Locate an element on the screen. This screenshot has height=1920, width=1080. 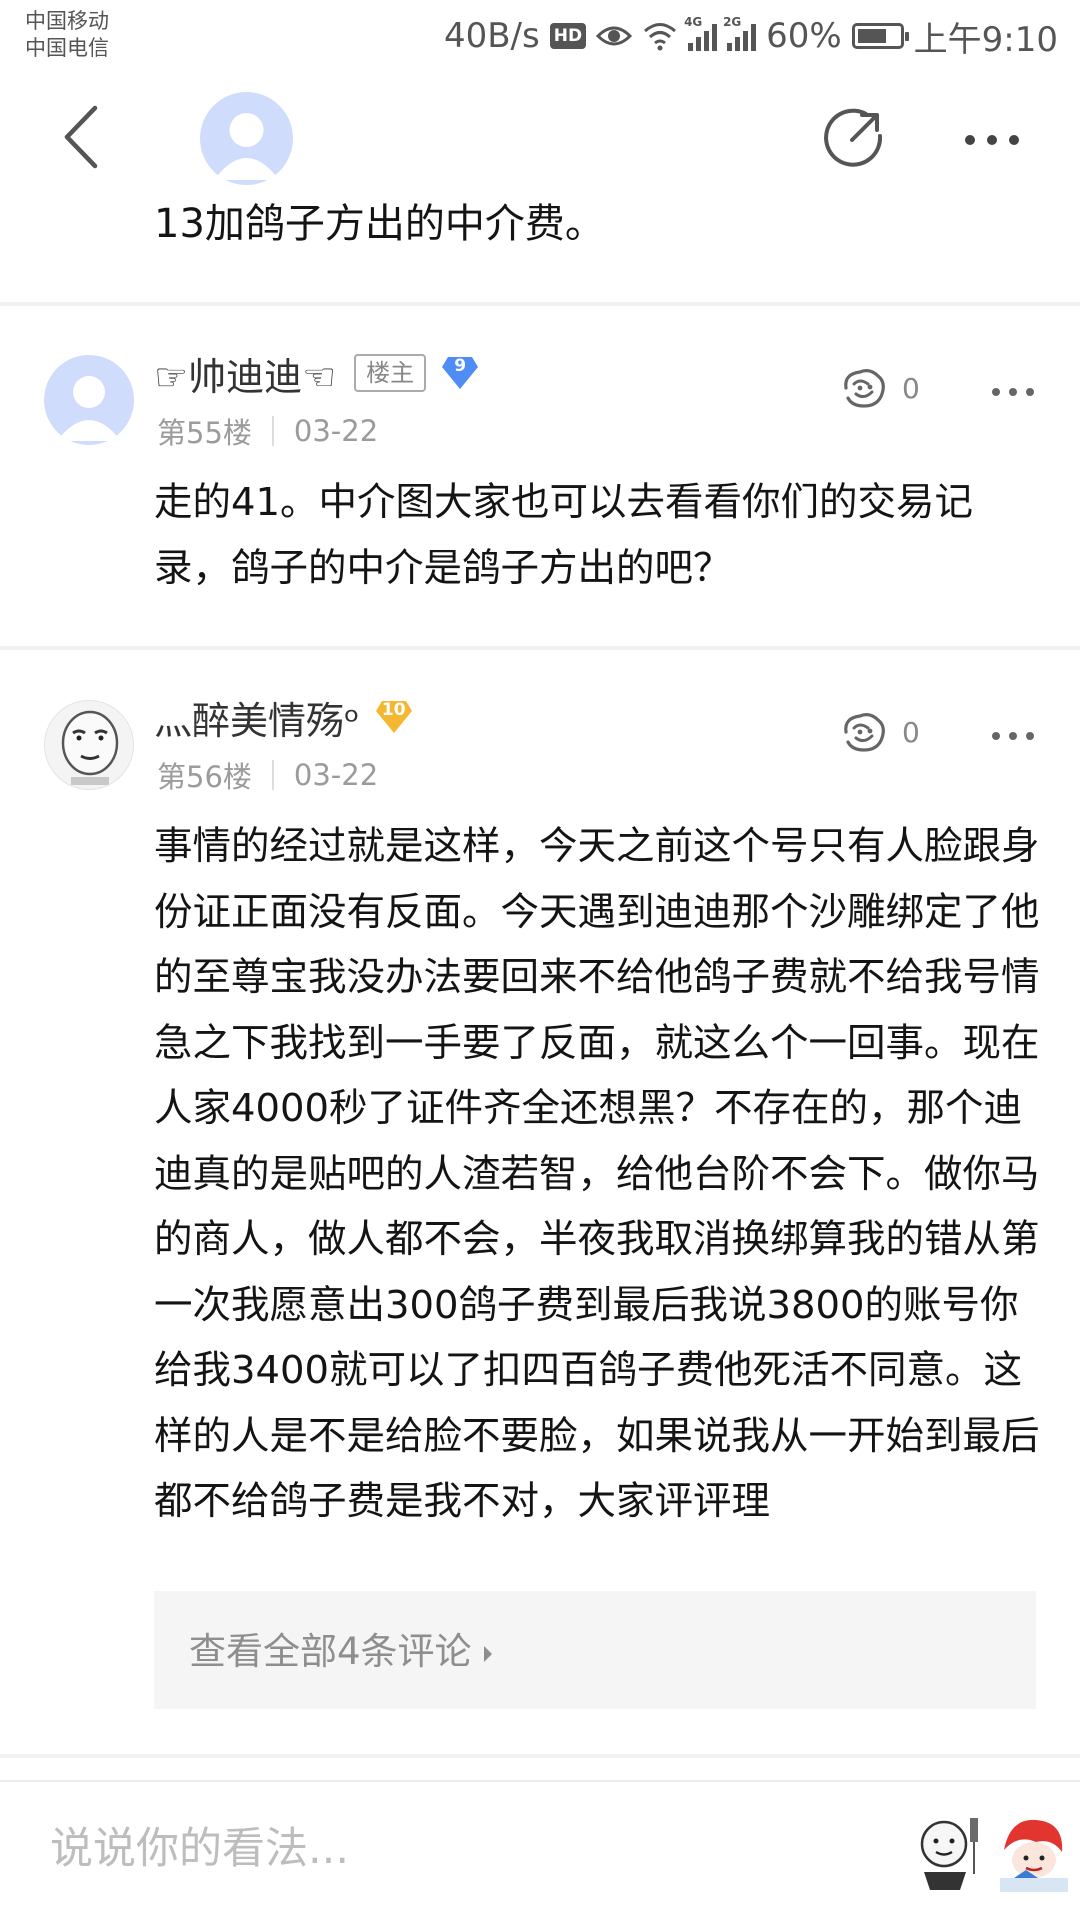
sim1-type: 4G is located at coordinates (693, 22).